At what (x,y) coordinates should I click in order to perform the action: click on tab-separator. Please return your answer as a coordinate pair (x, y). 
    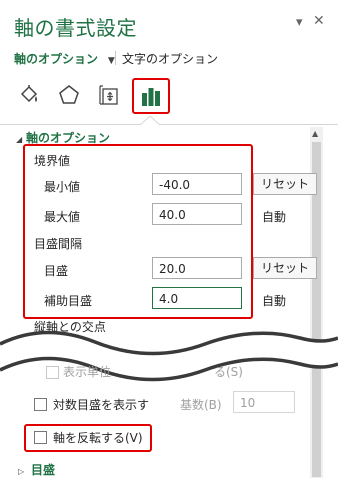
    Looking at the image, I should click on (115, 58).